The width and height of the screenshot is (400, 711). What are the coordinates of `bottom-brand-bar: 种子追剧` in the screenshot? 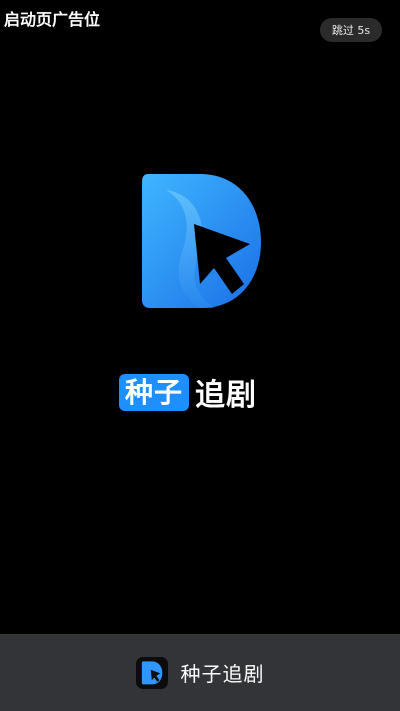 It's located at (200, 672).